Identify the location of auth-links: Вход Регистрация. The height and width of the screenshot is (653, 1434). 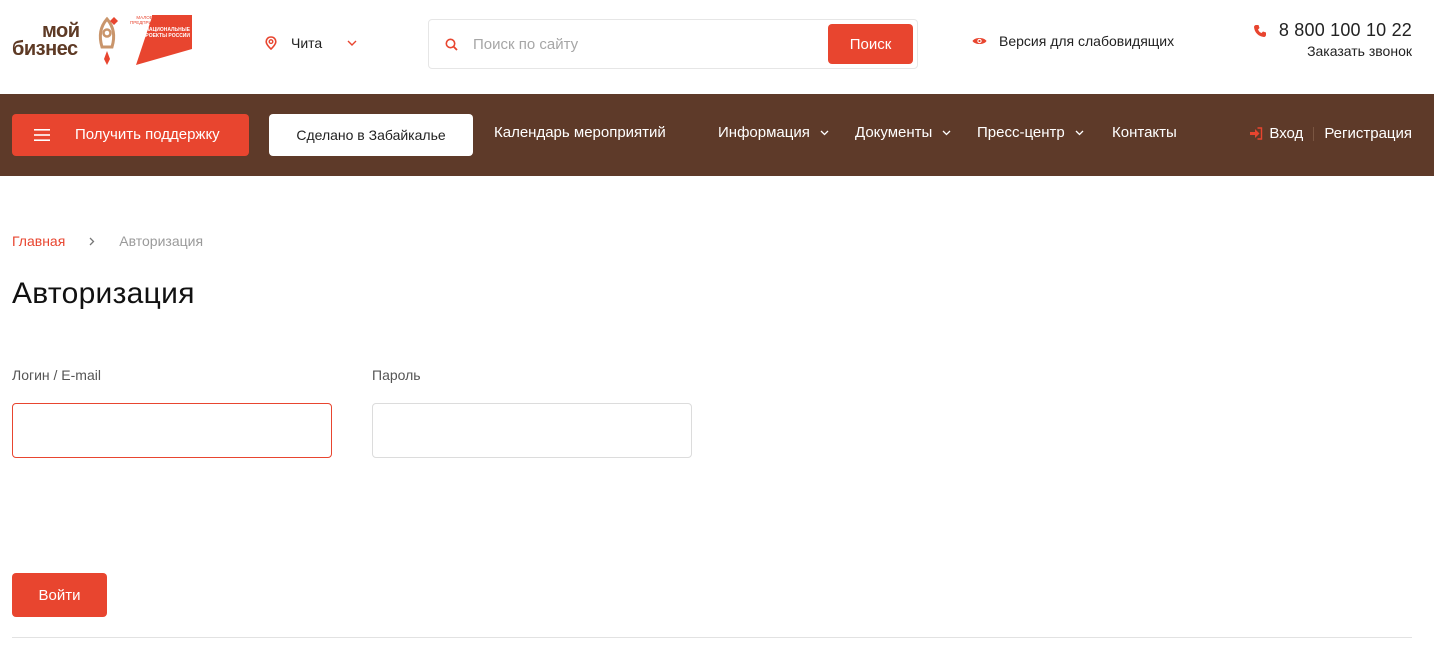
(1330, 133).